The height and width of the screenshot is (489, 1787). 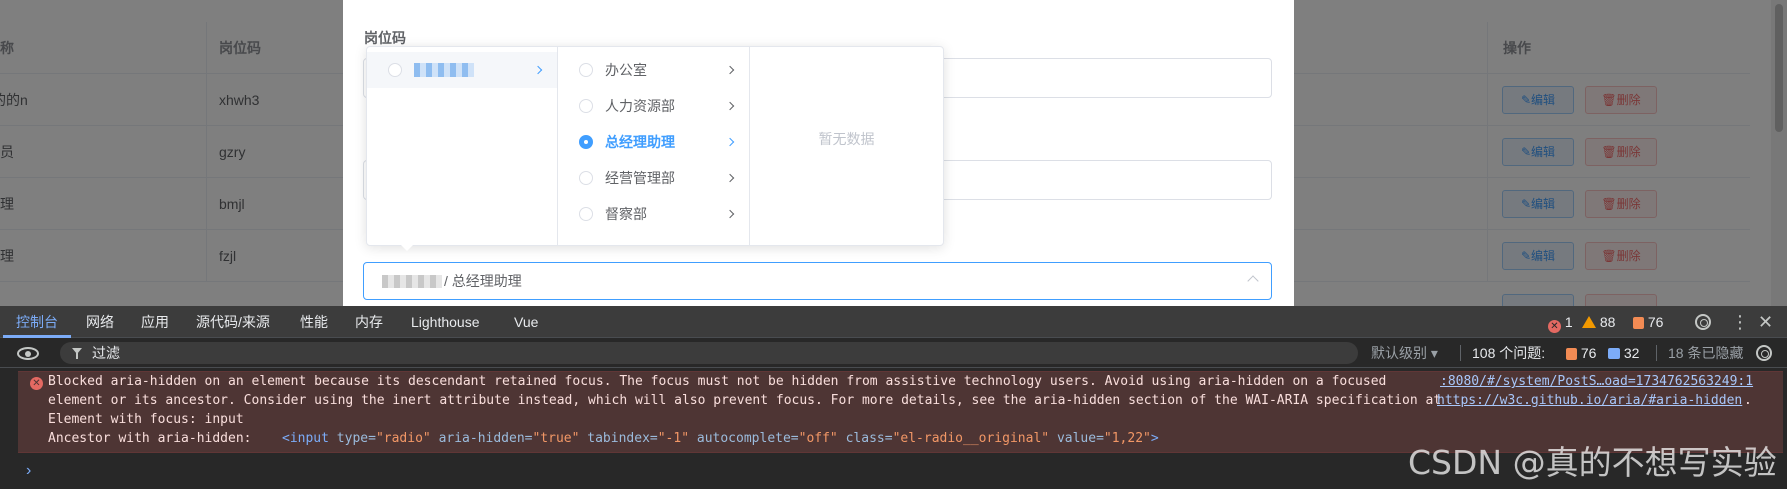 I want to click on watermark: CSDN @真的不想写实验, so click(x=1592, y=462).